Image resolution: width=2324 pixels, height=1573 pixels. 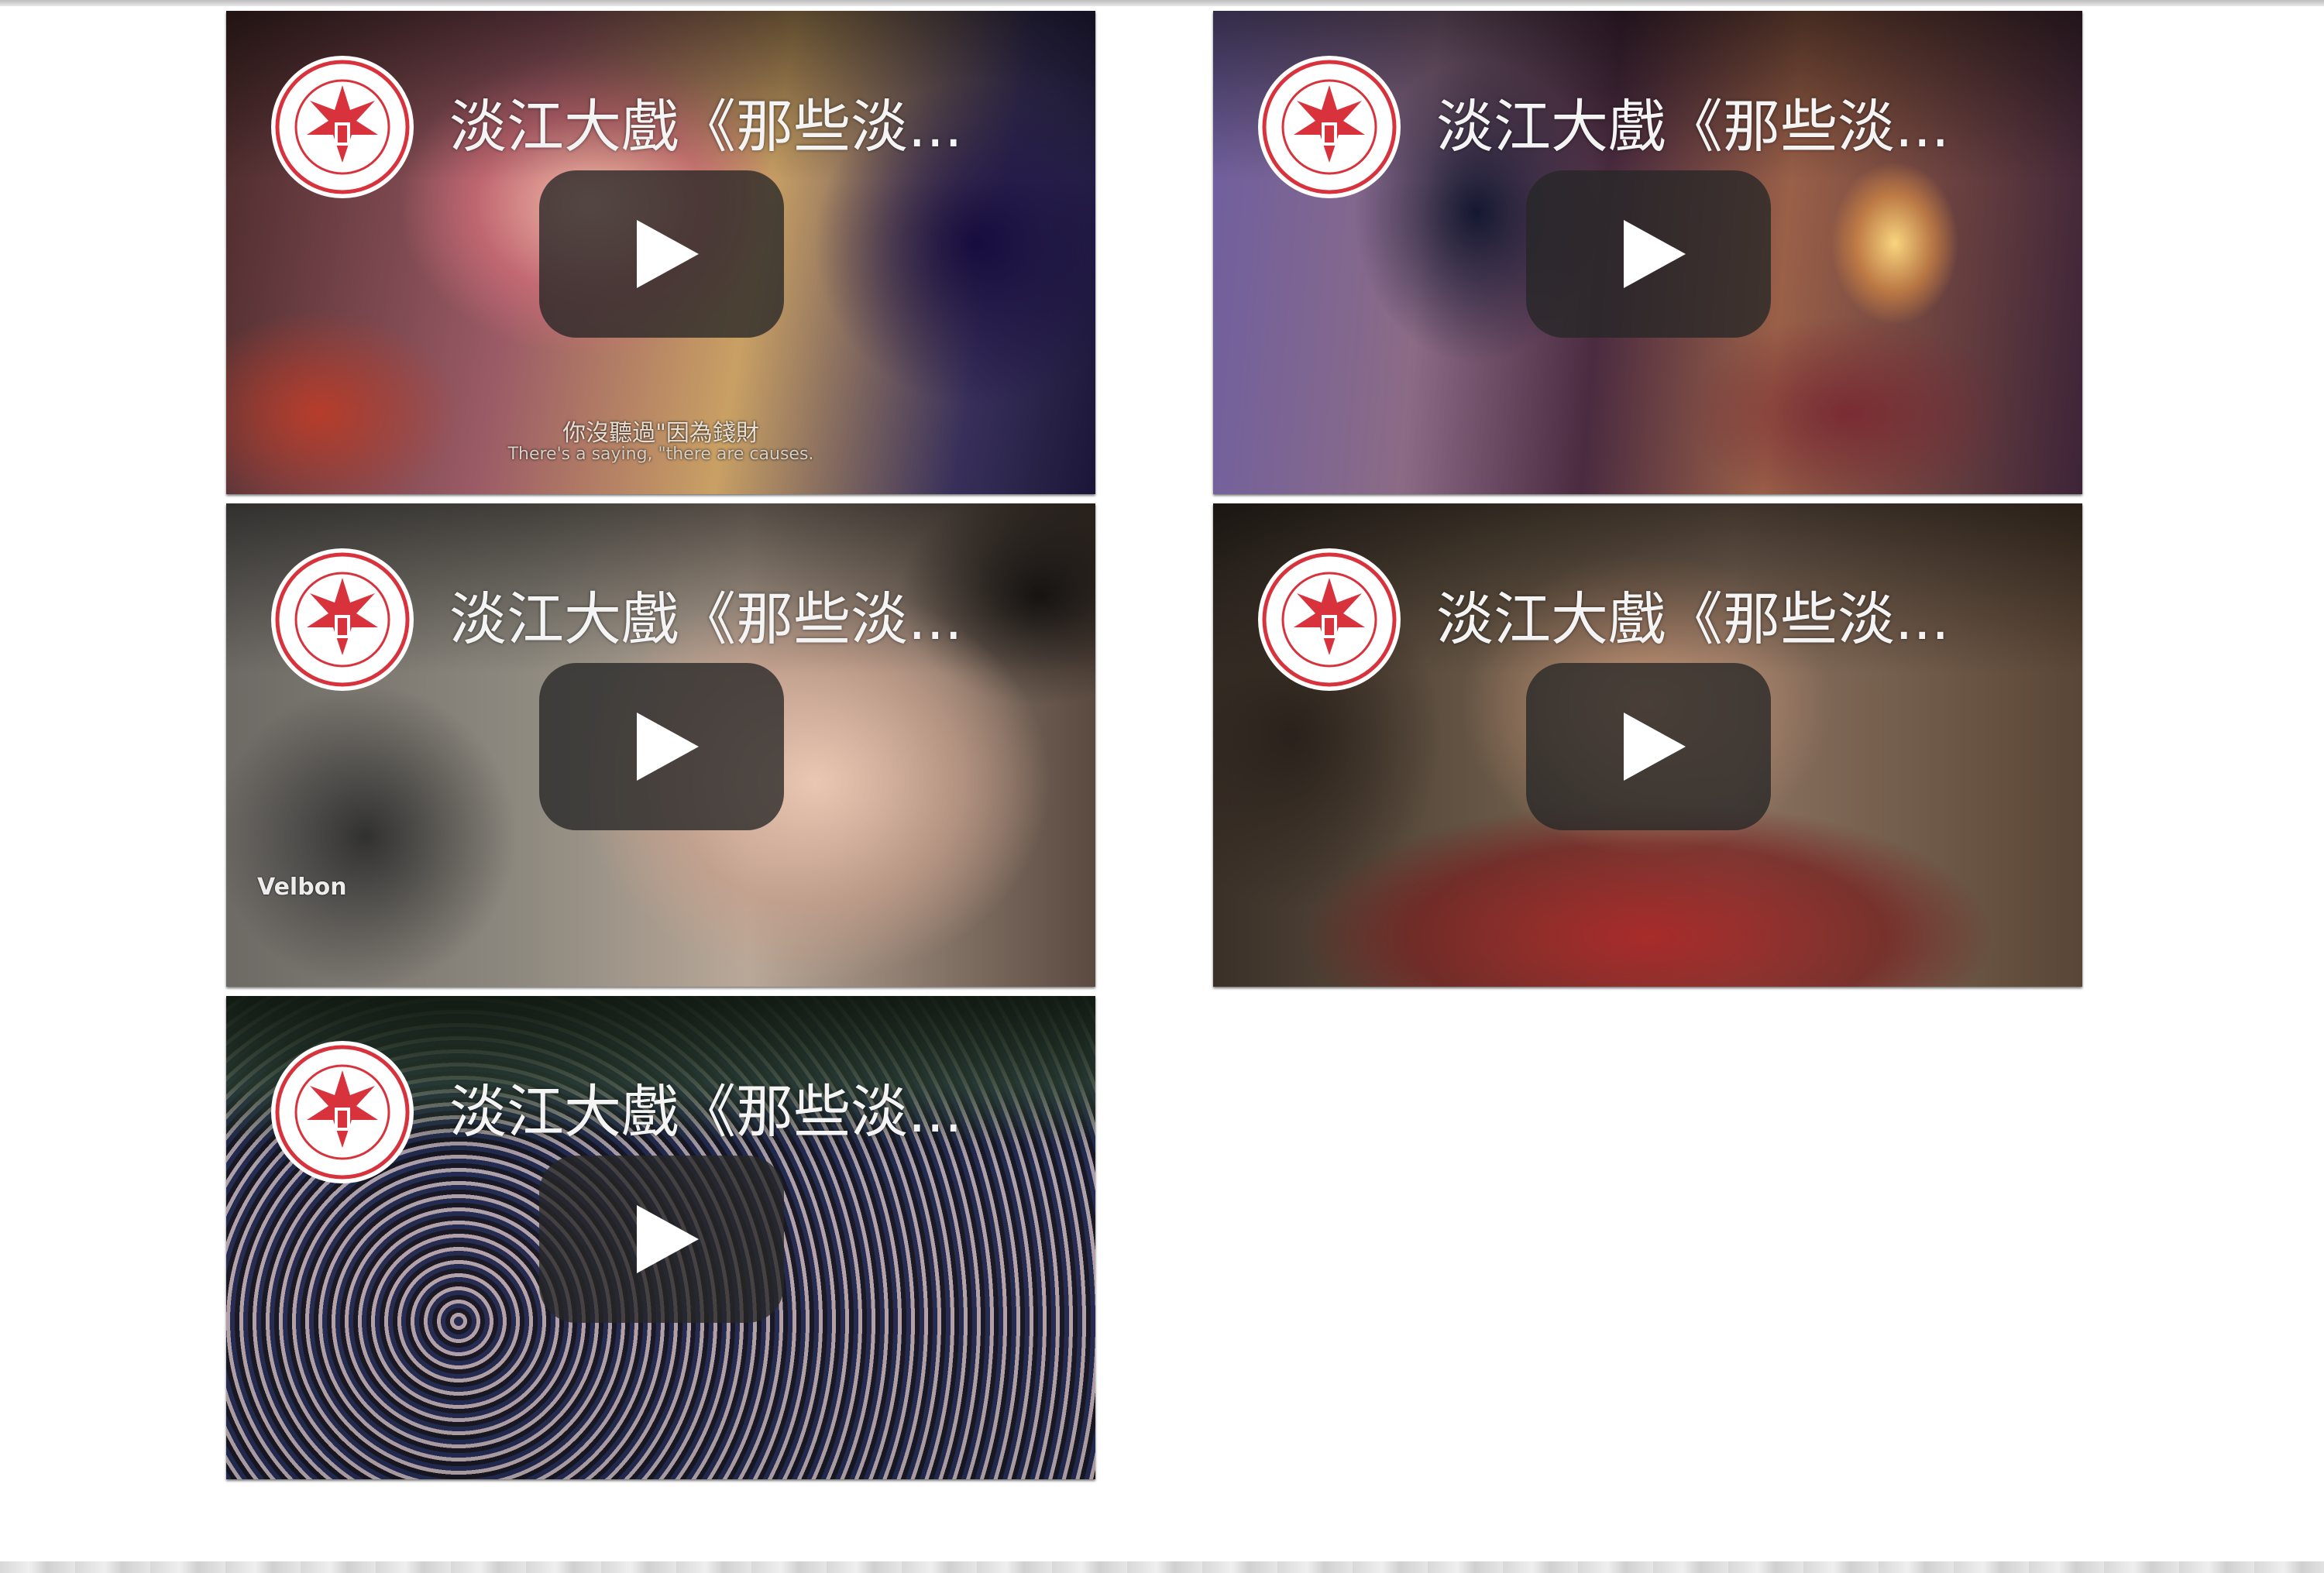 I want to click on camera-brand-label: Velbon, so click(x=302, y=887).